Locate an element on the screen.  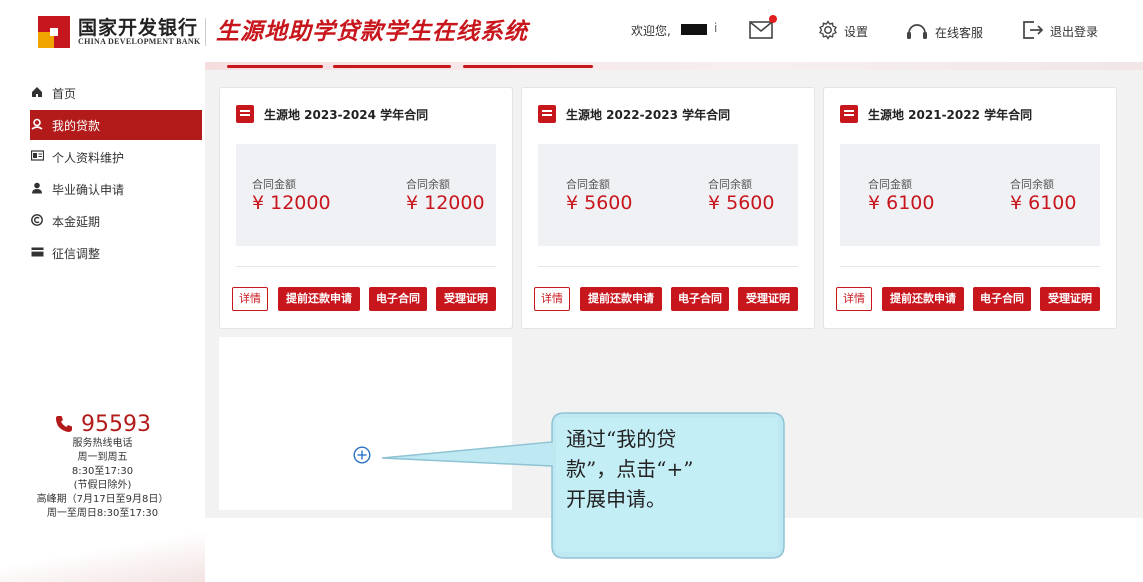
online-service-button: 在线客服 is located at coordinates (944, 32).